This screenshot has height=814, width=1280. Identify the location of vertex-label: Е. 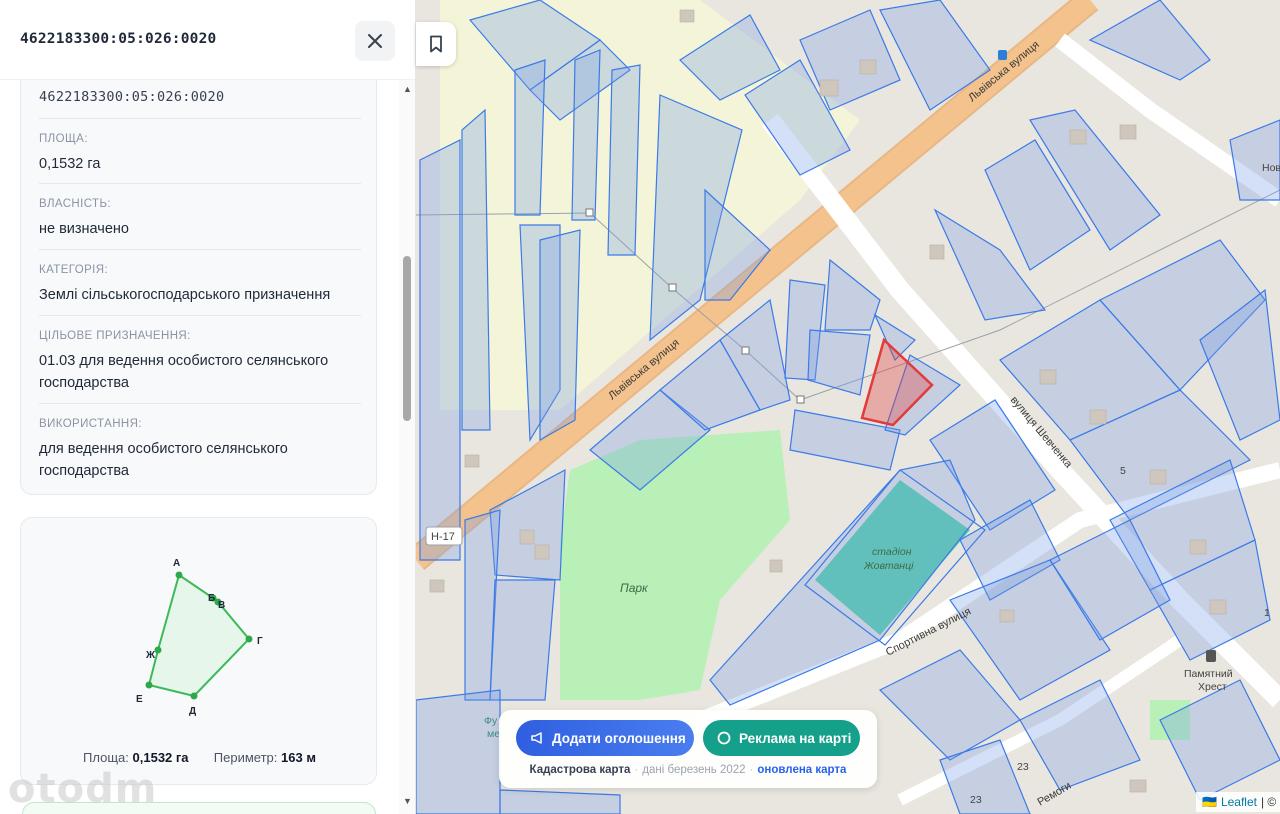
(139, 699).